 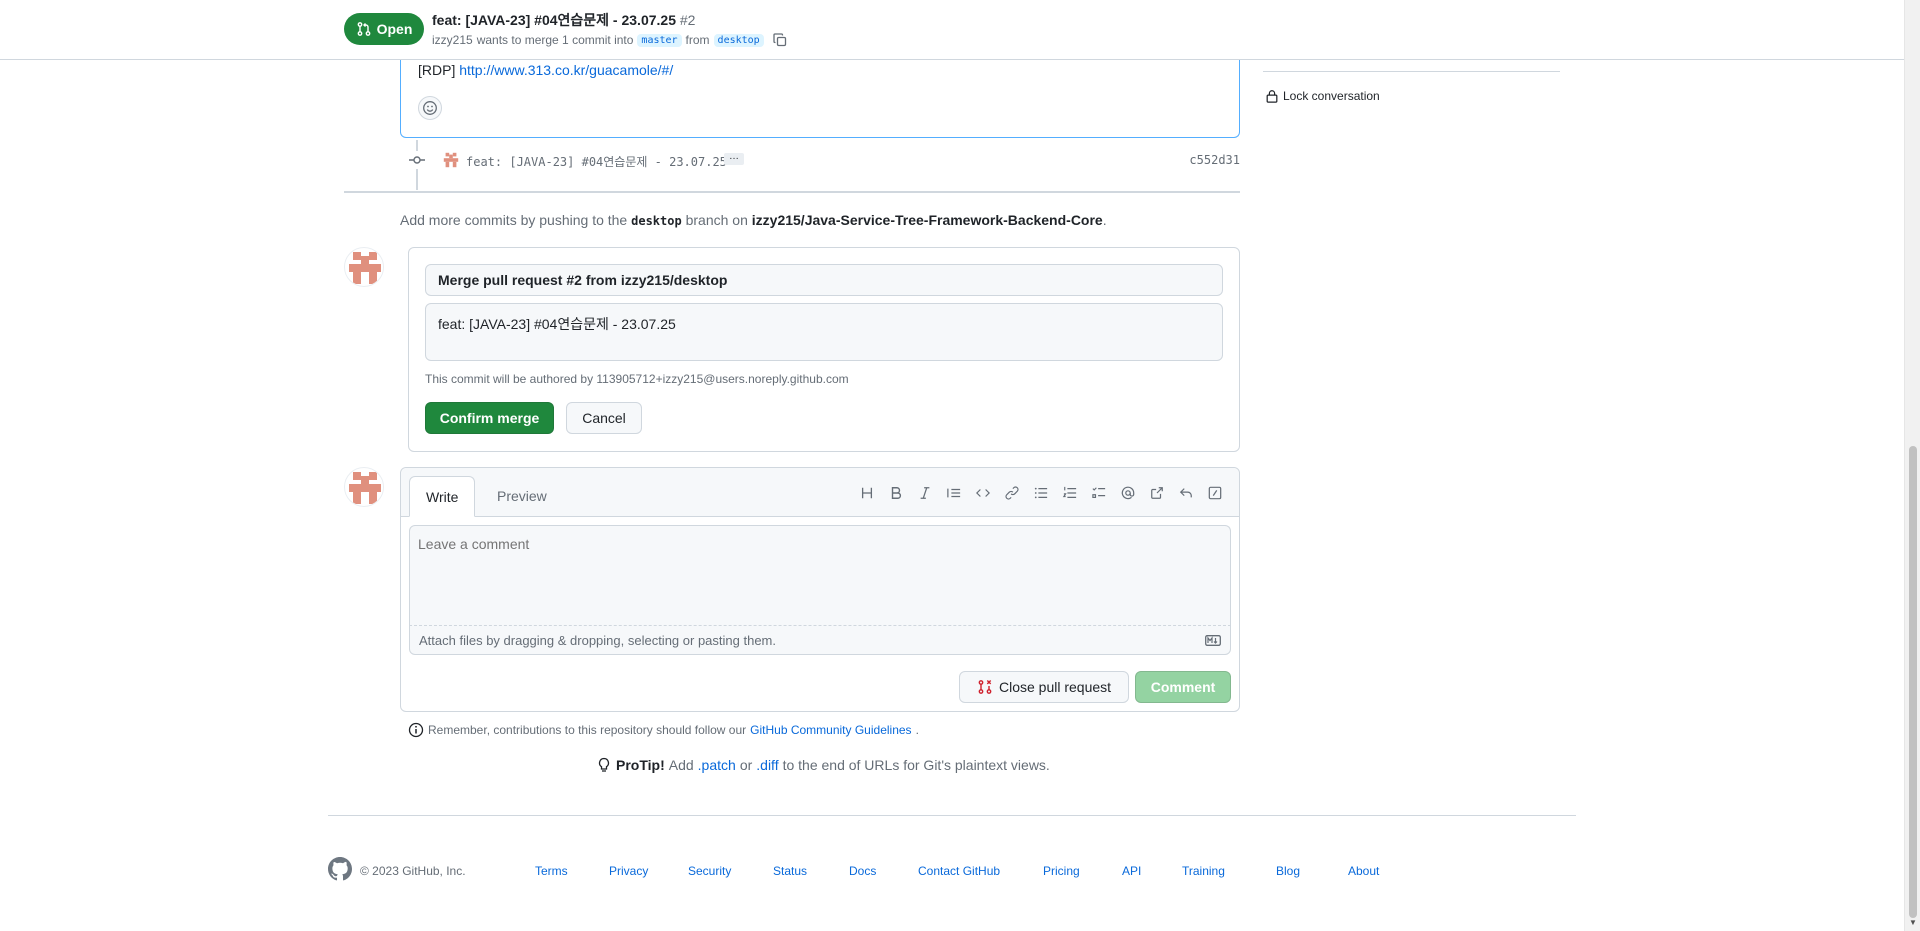 What do you see at coordinates (394, 29) in the screenshot?
I see `pr-state-label: Open` at bounding box center [394, 29].